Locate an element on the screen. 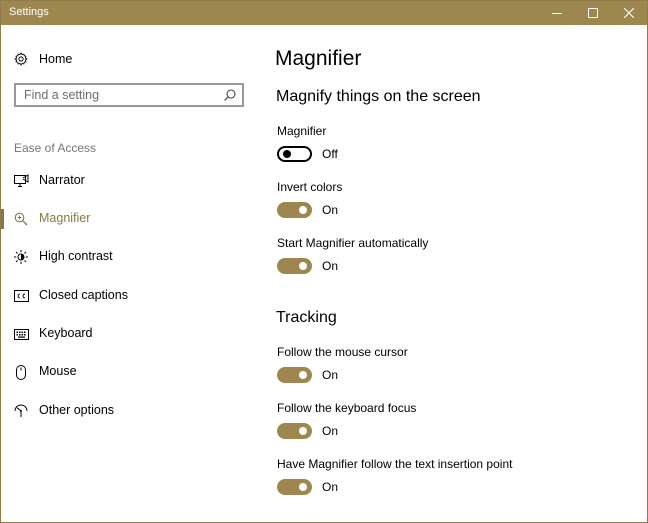 The image size is (648, 523). sidebar-item-high-contrast: High contrast is located at coordinates (131, 257).